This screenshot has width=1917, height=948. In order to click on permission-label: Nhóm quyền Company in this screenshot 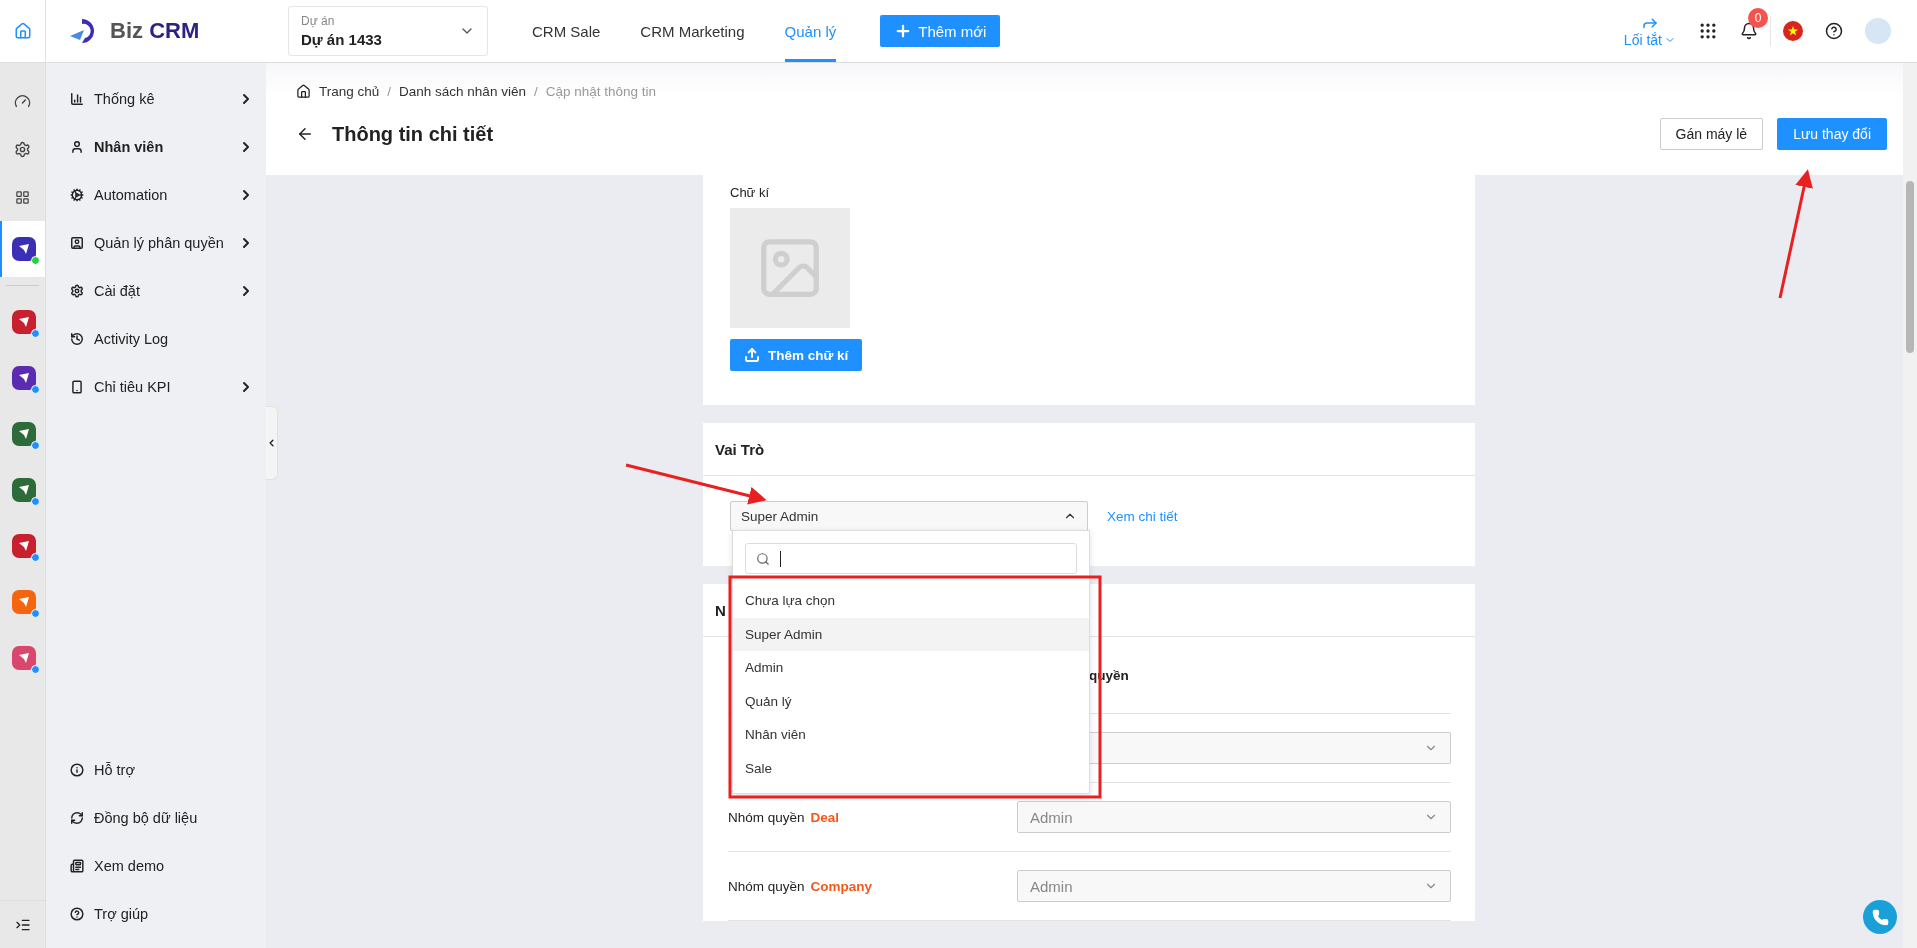, I will do `click(801, 886)`.